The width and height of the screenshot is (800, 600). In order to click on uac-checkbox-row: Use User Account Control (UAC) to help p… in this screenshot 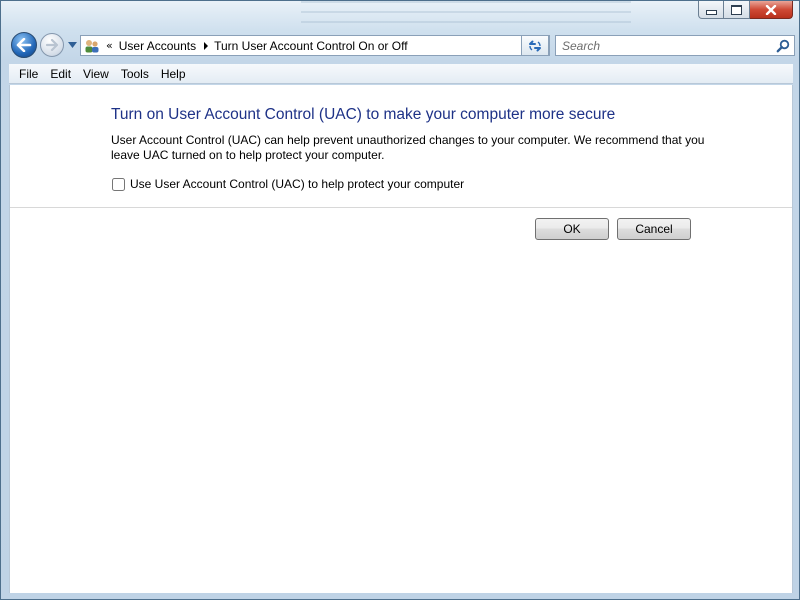, I will do `click(288, 184)`.